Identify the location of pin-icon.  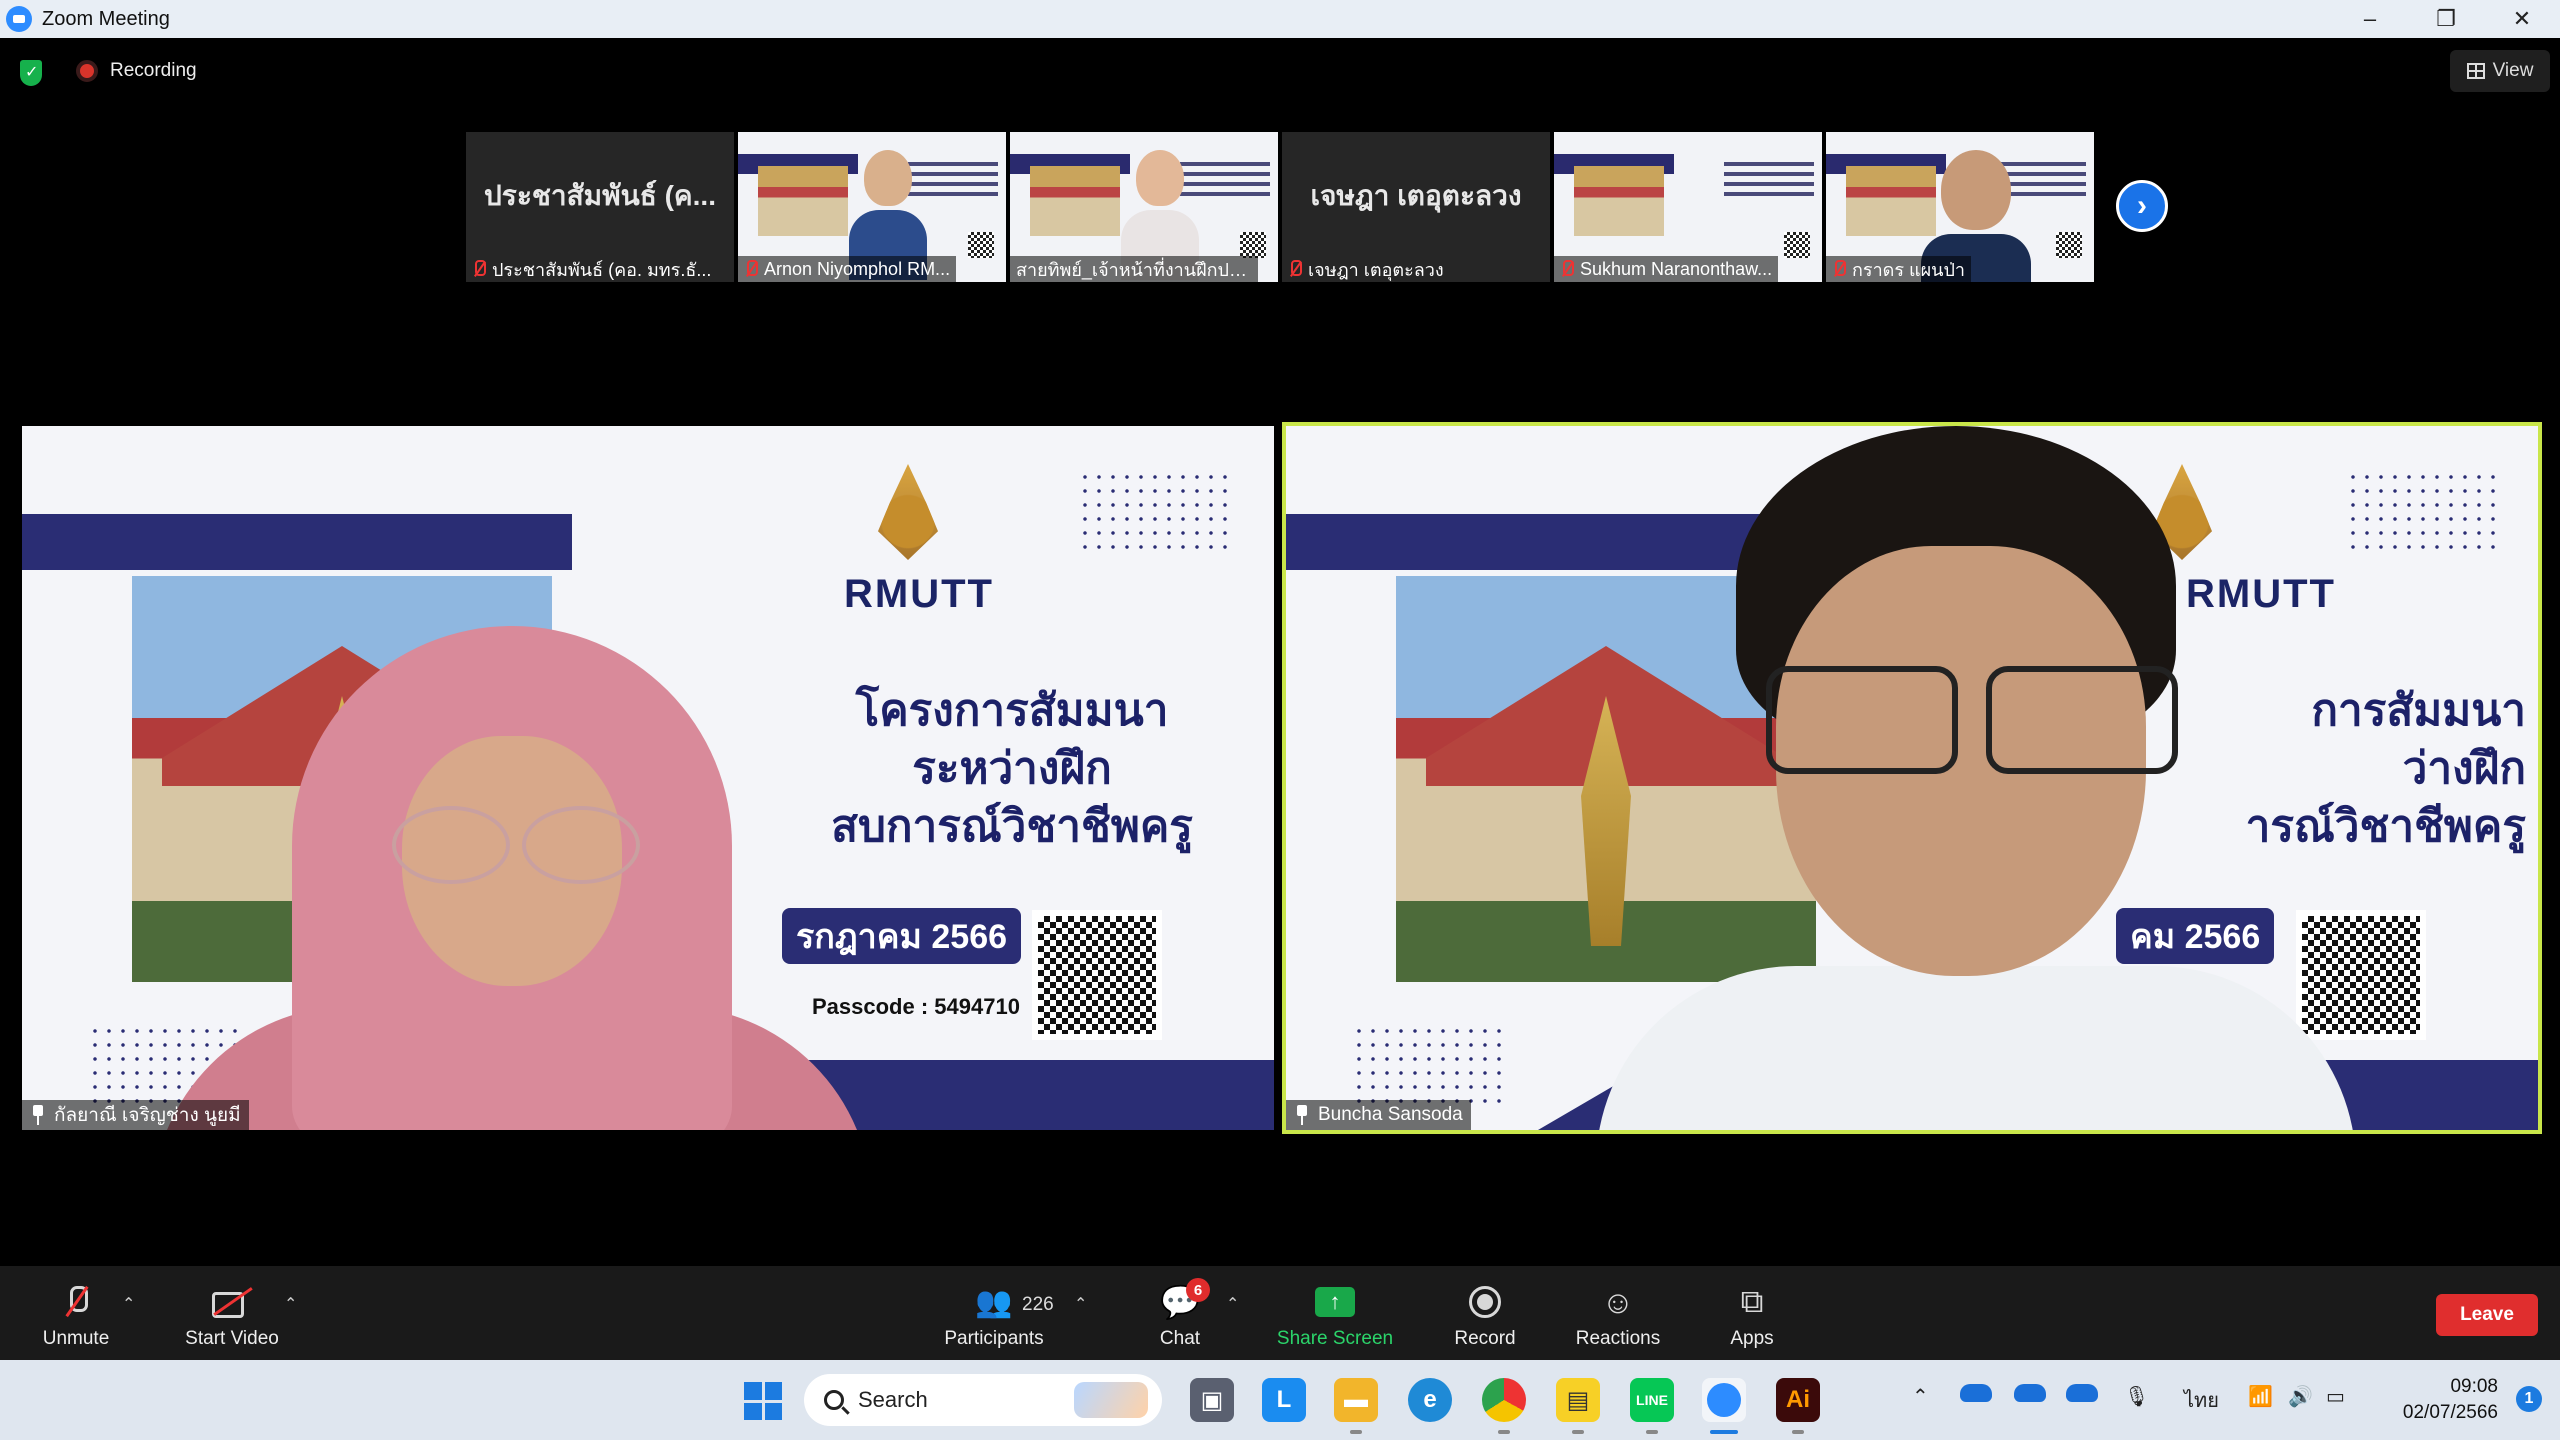
(38, 1115).